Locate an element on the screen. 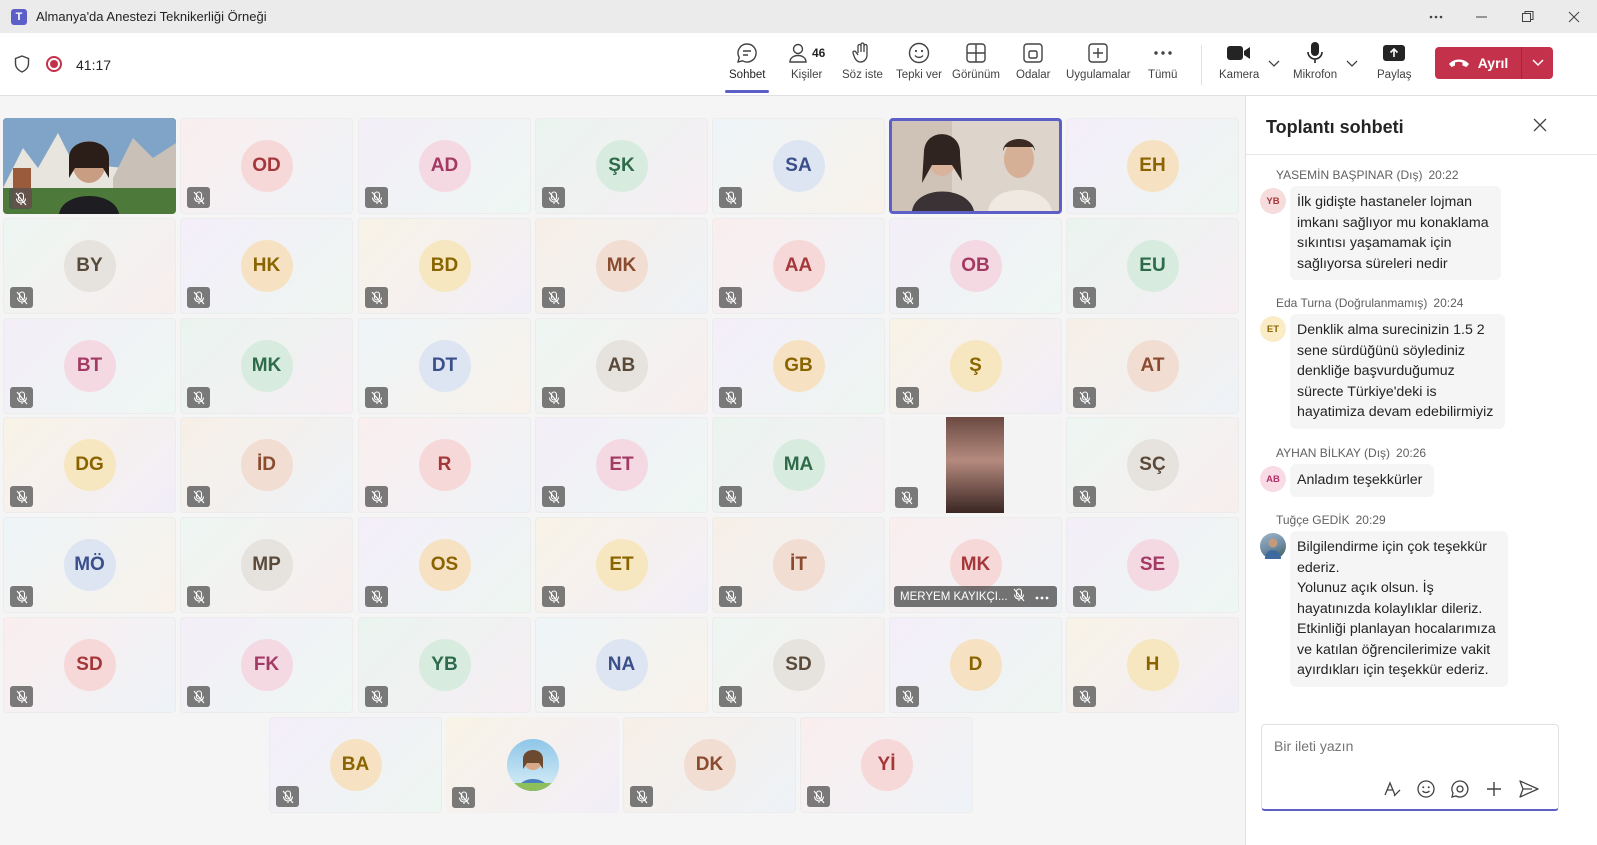 This screenshot has width=1597, height=845. participant-tile: SA is located at coordinates (798, 166).